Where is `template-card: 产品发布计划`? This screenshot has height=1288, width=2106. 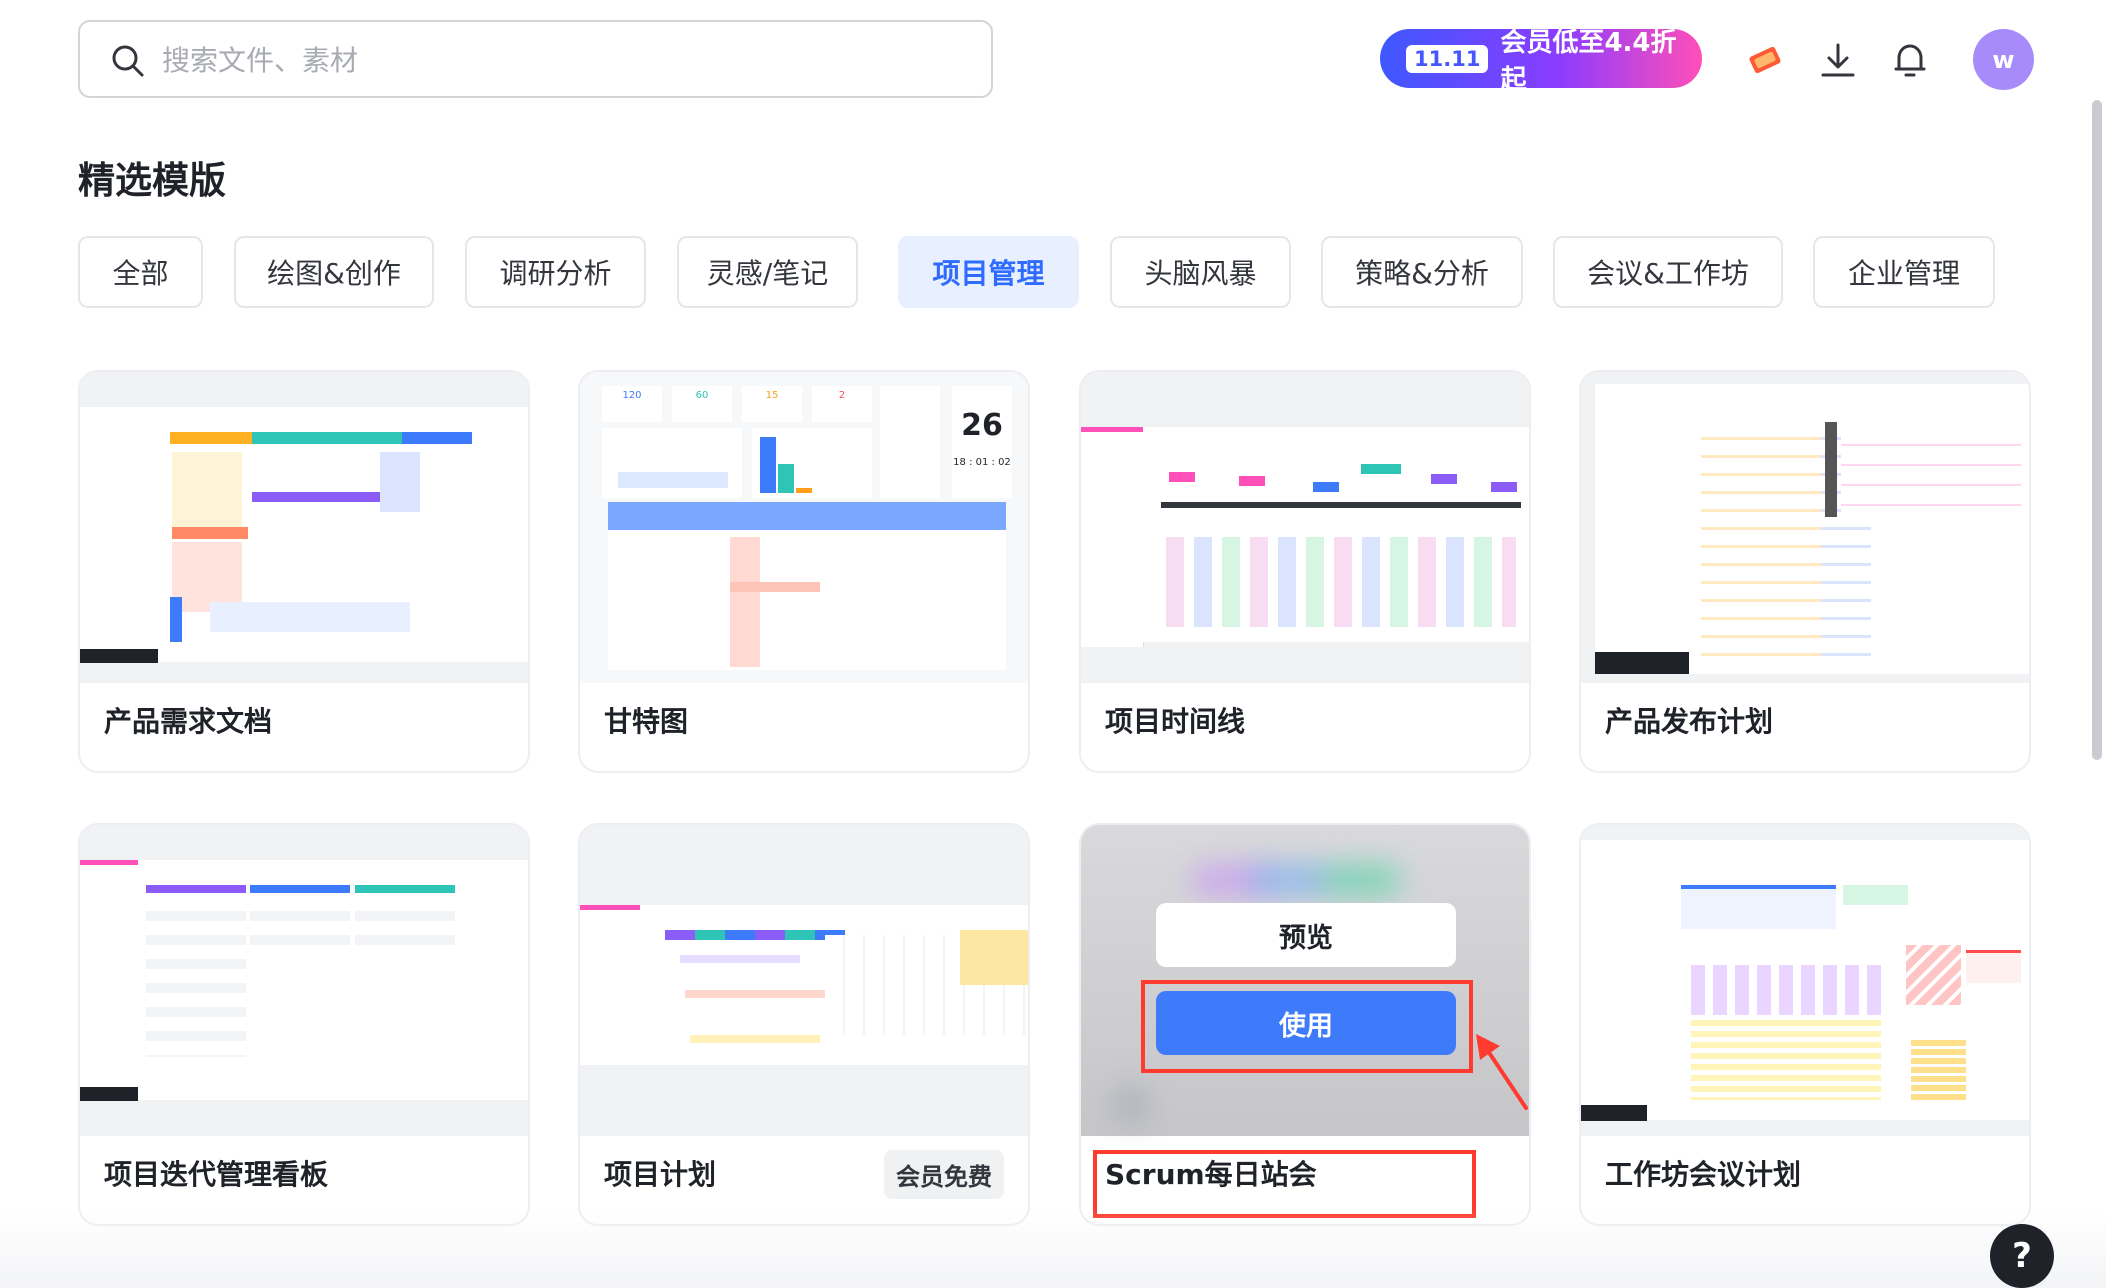 template-card: 产品发布计划 is located at coordinates (1805, 571).